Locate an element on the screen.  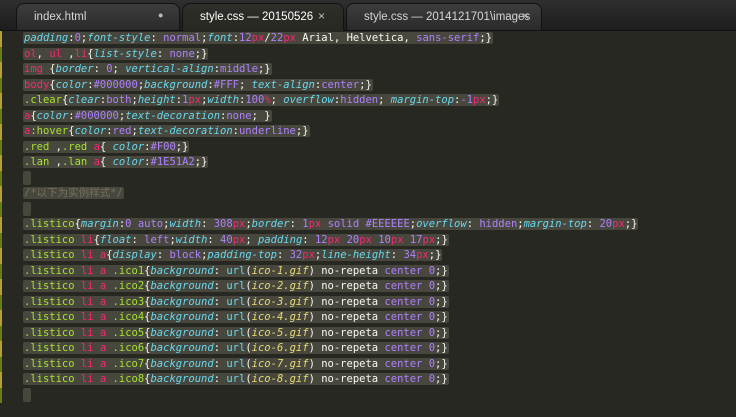
code-token: 34 is located at coordinates (410, 255).